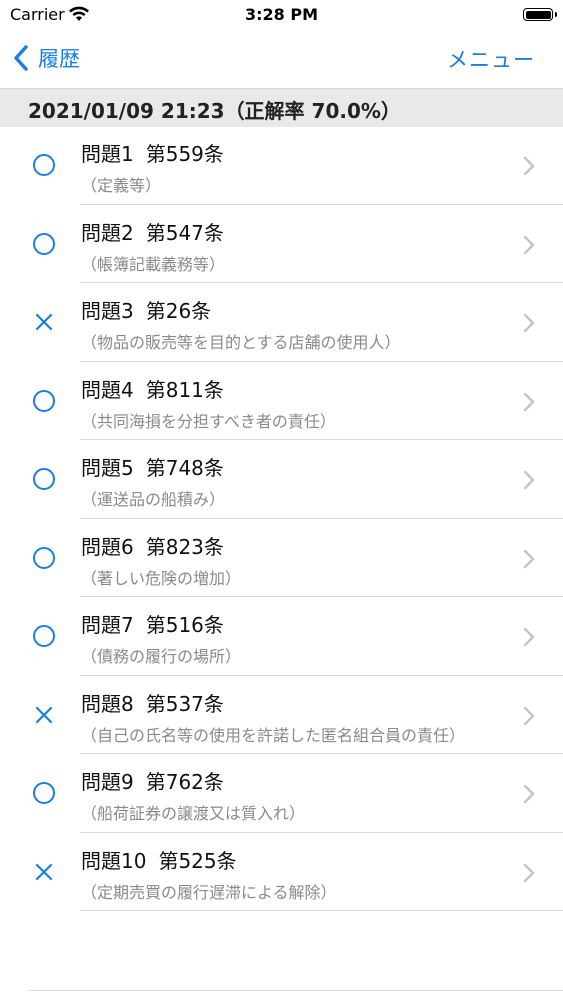  What do you see at coordinates (107, 782) in the screenshot?
I see `question-label: 問題9` at bounding box center [107, 782].